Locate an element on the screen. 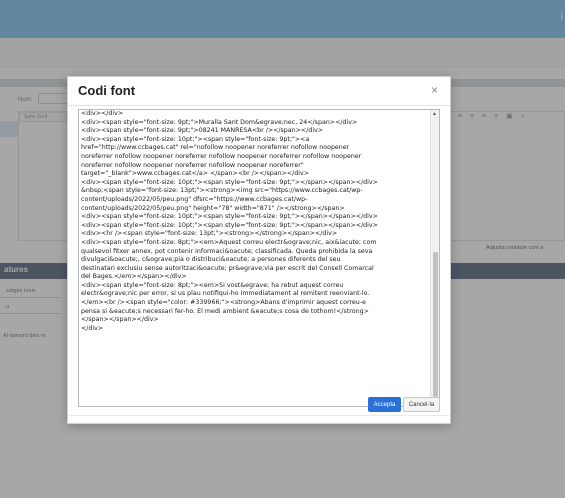 This screenshot has width=565, height=498. cancel-button: Cancel·la is located at coordinates (421, 404).